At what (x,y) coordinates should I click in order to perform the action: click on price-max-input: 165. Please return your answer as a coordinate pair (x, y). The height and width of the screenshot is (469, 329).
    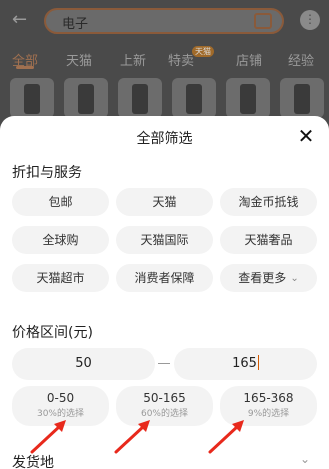
    Looking at the image, I should click on (245, 364).